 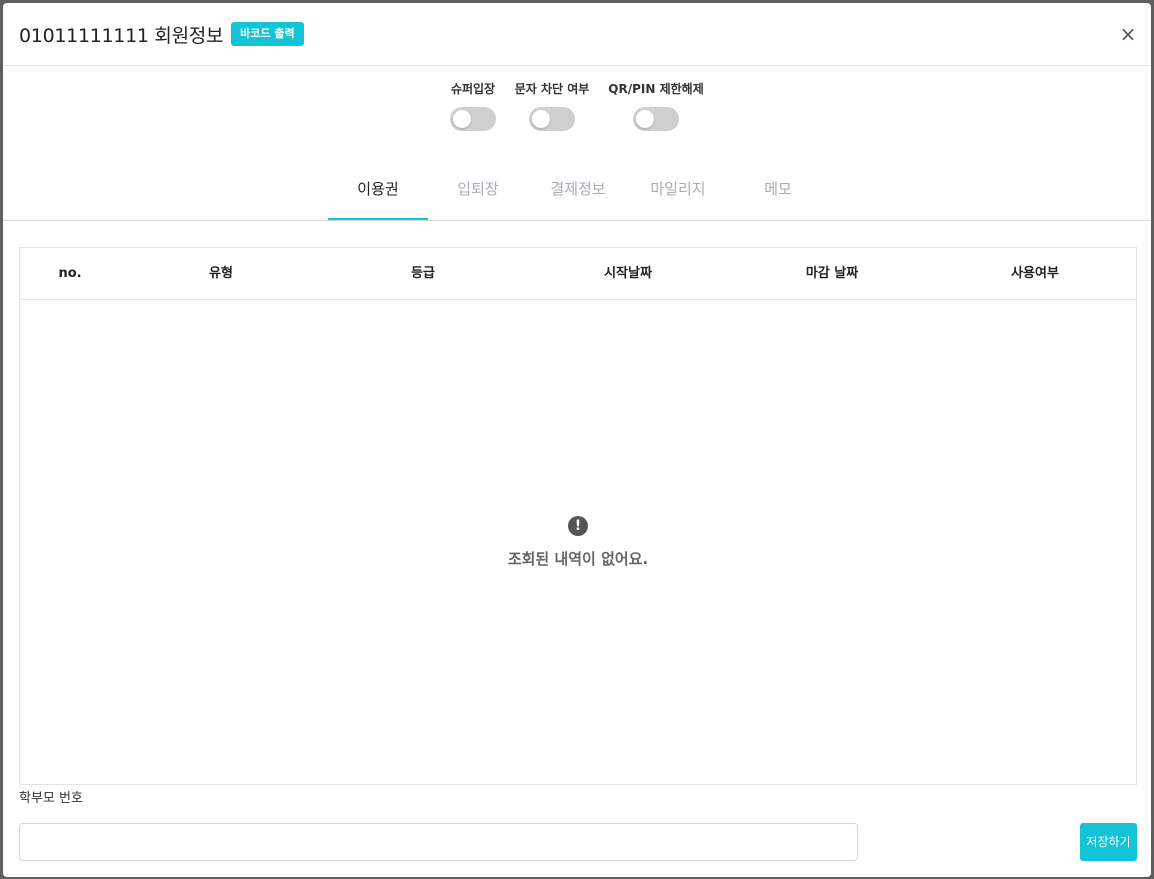 I want to click on parent-number-label: 학부모 번호, so click(x=51, y=798).